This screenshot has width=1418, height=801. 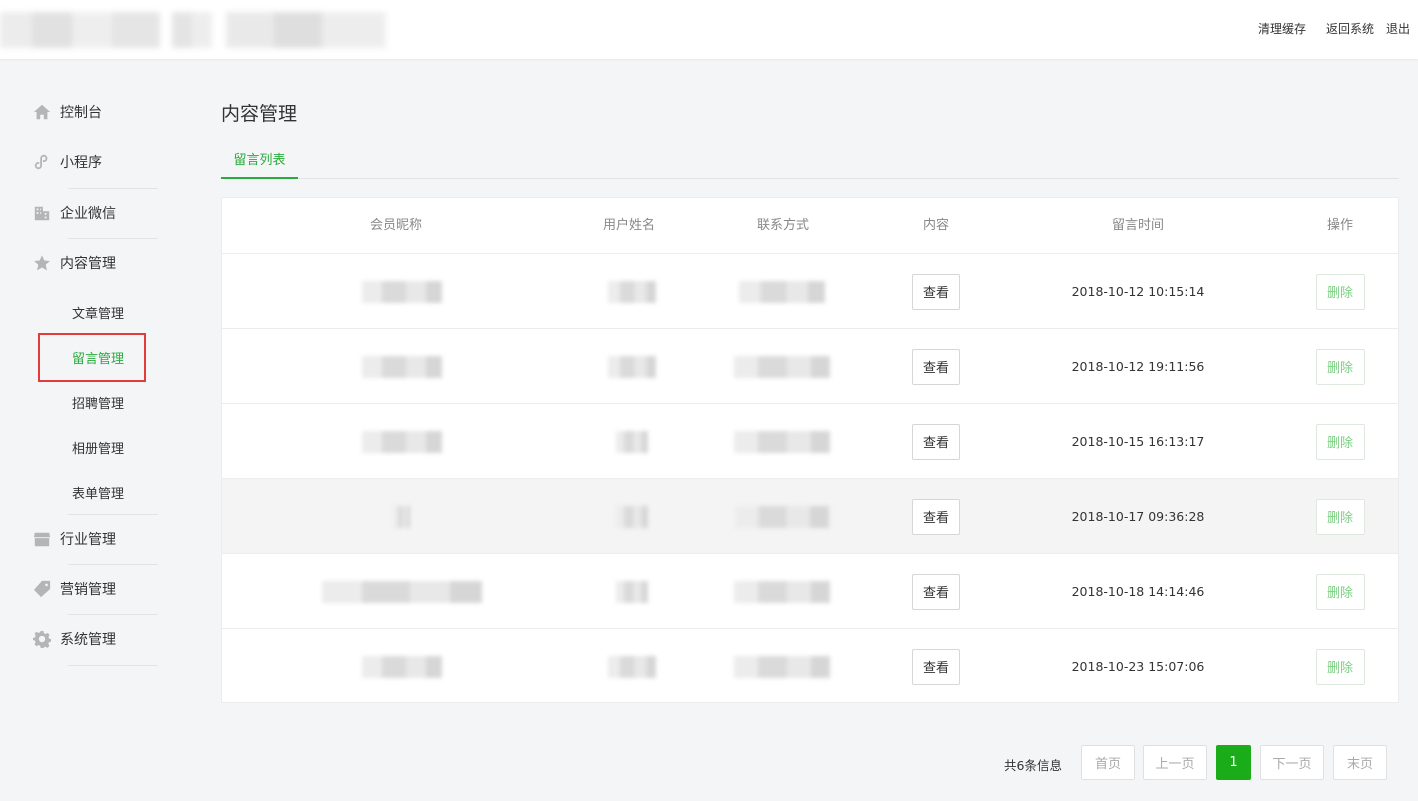 What do you see at coordinates (88, 540) in the screenshot?
I see `sidebar-item-label: 行业管理` at bounding box center [88, 540].